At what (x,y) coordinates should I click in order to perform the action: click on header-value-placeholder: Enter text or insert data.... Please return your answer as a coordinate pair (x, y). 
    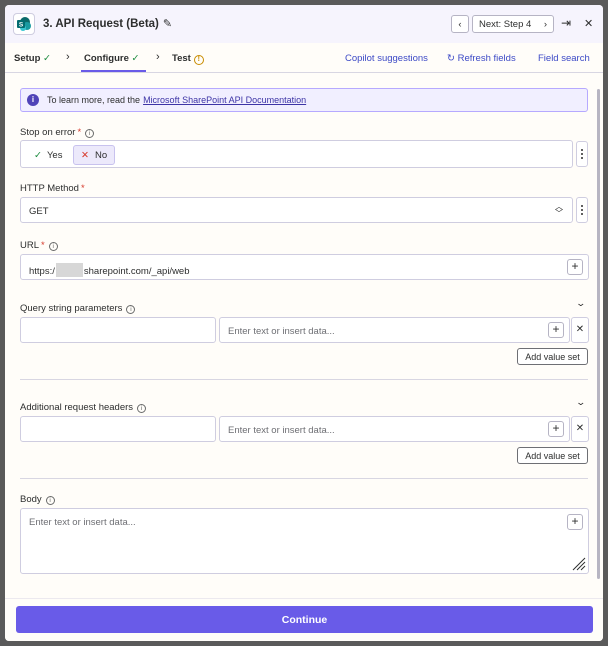
    Looking at the image, I should click on (281, 430).